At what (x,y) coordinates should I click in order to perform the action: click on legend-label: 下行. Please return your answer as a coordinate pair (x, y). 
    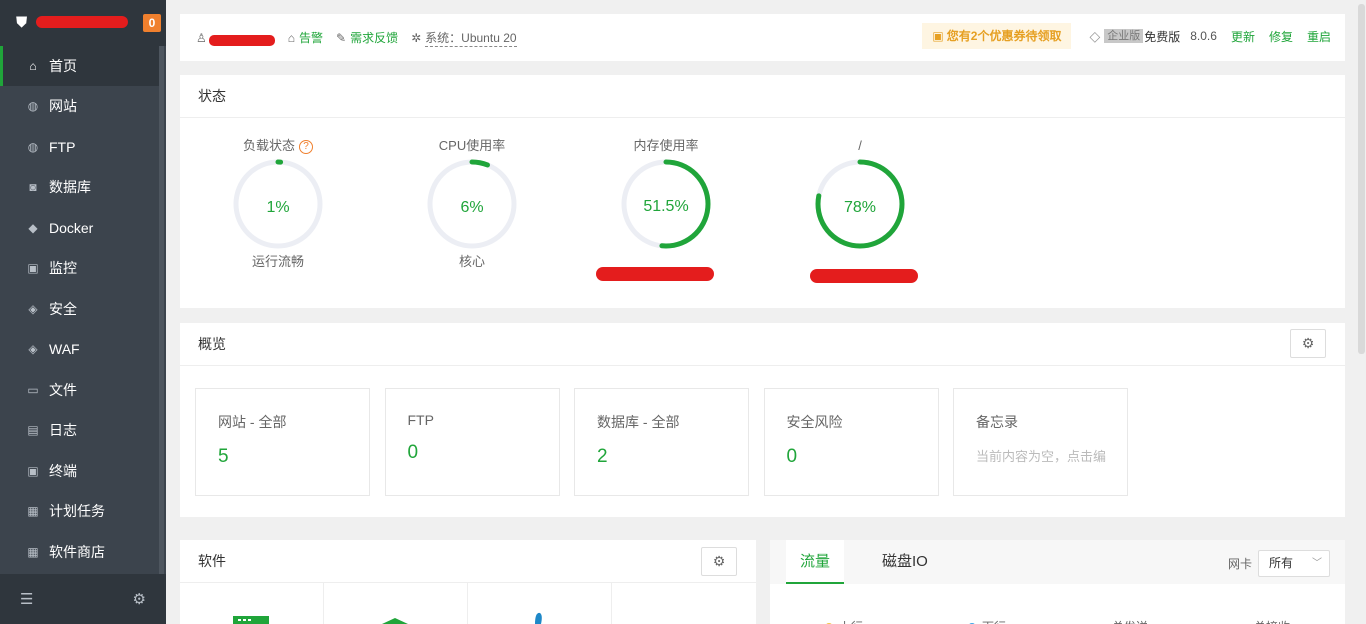
    Looking at the image, I should click on (994, 622).